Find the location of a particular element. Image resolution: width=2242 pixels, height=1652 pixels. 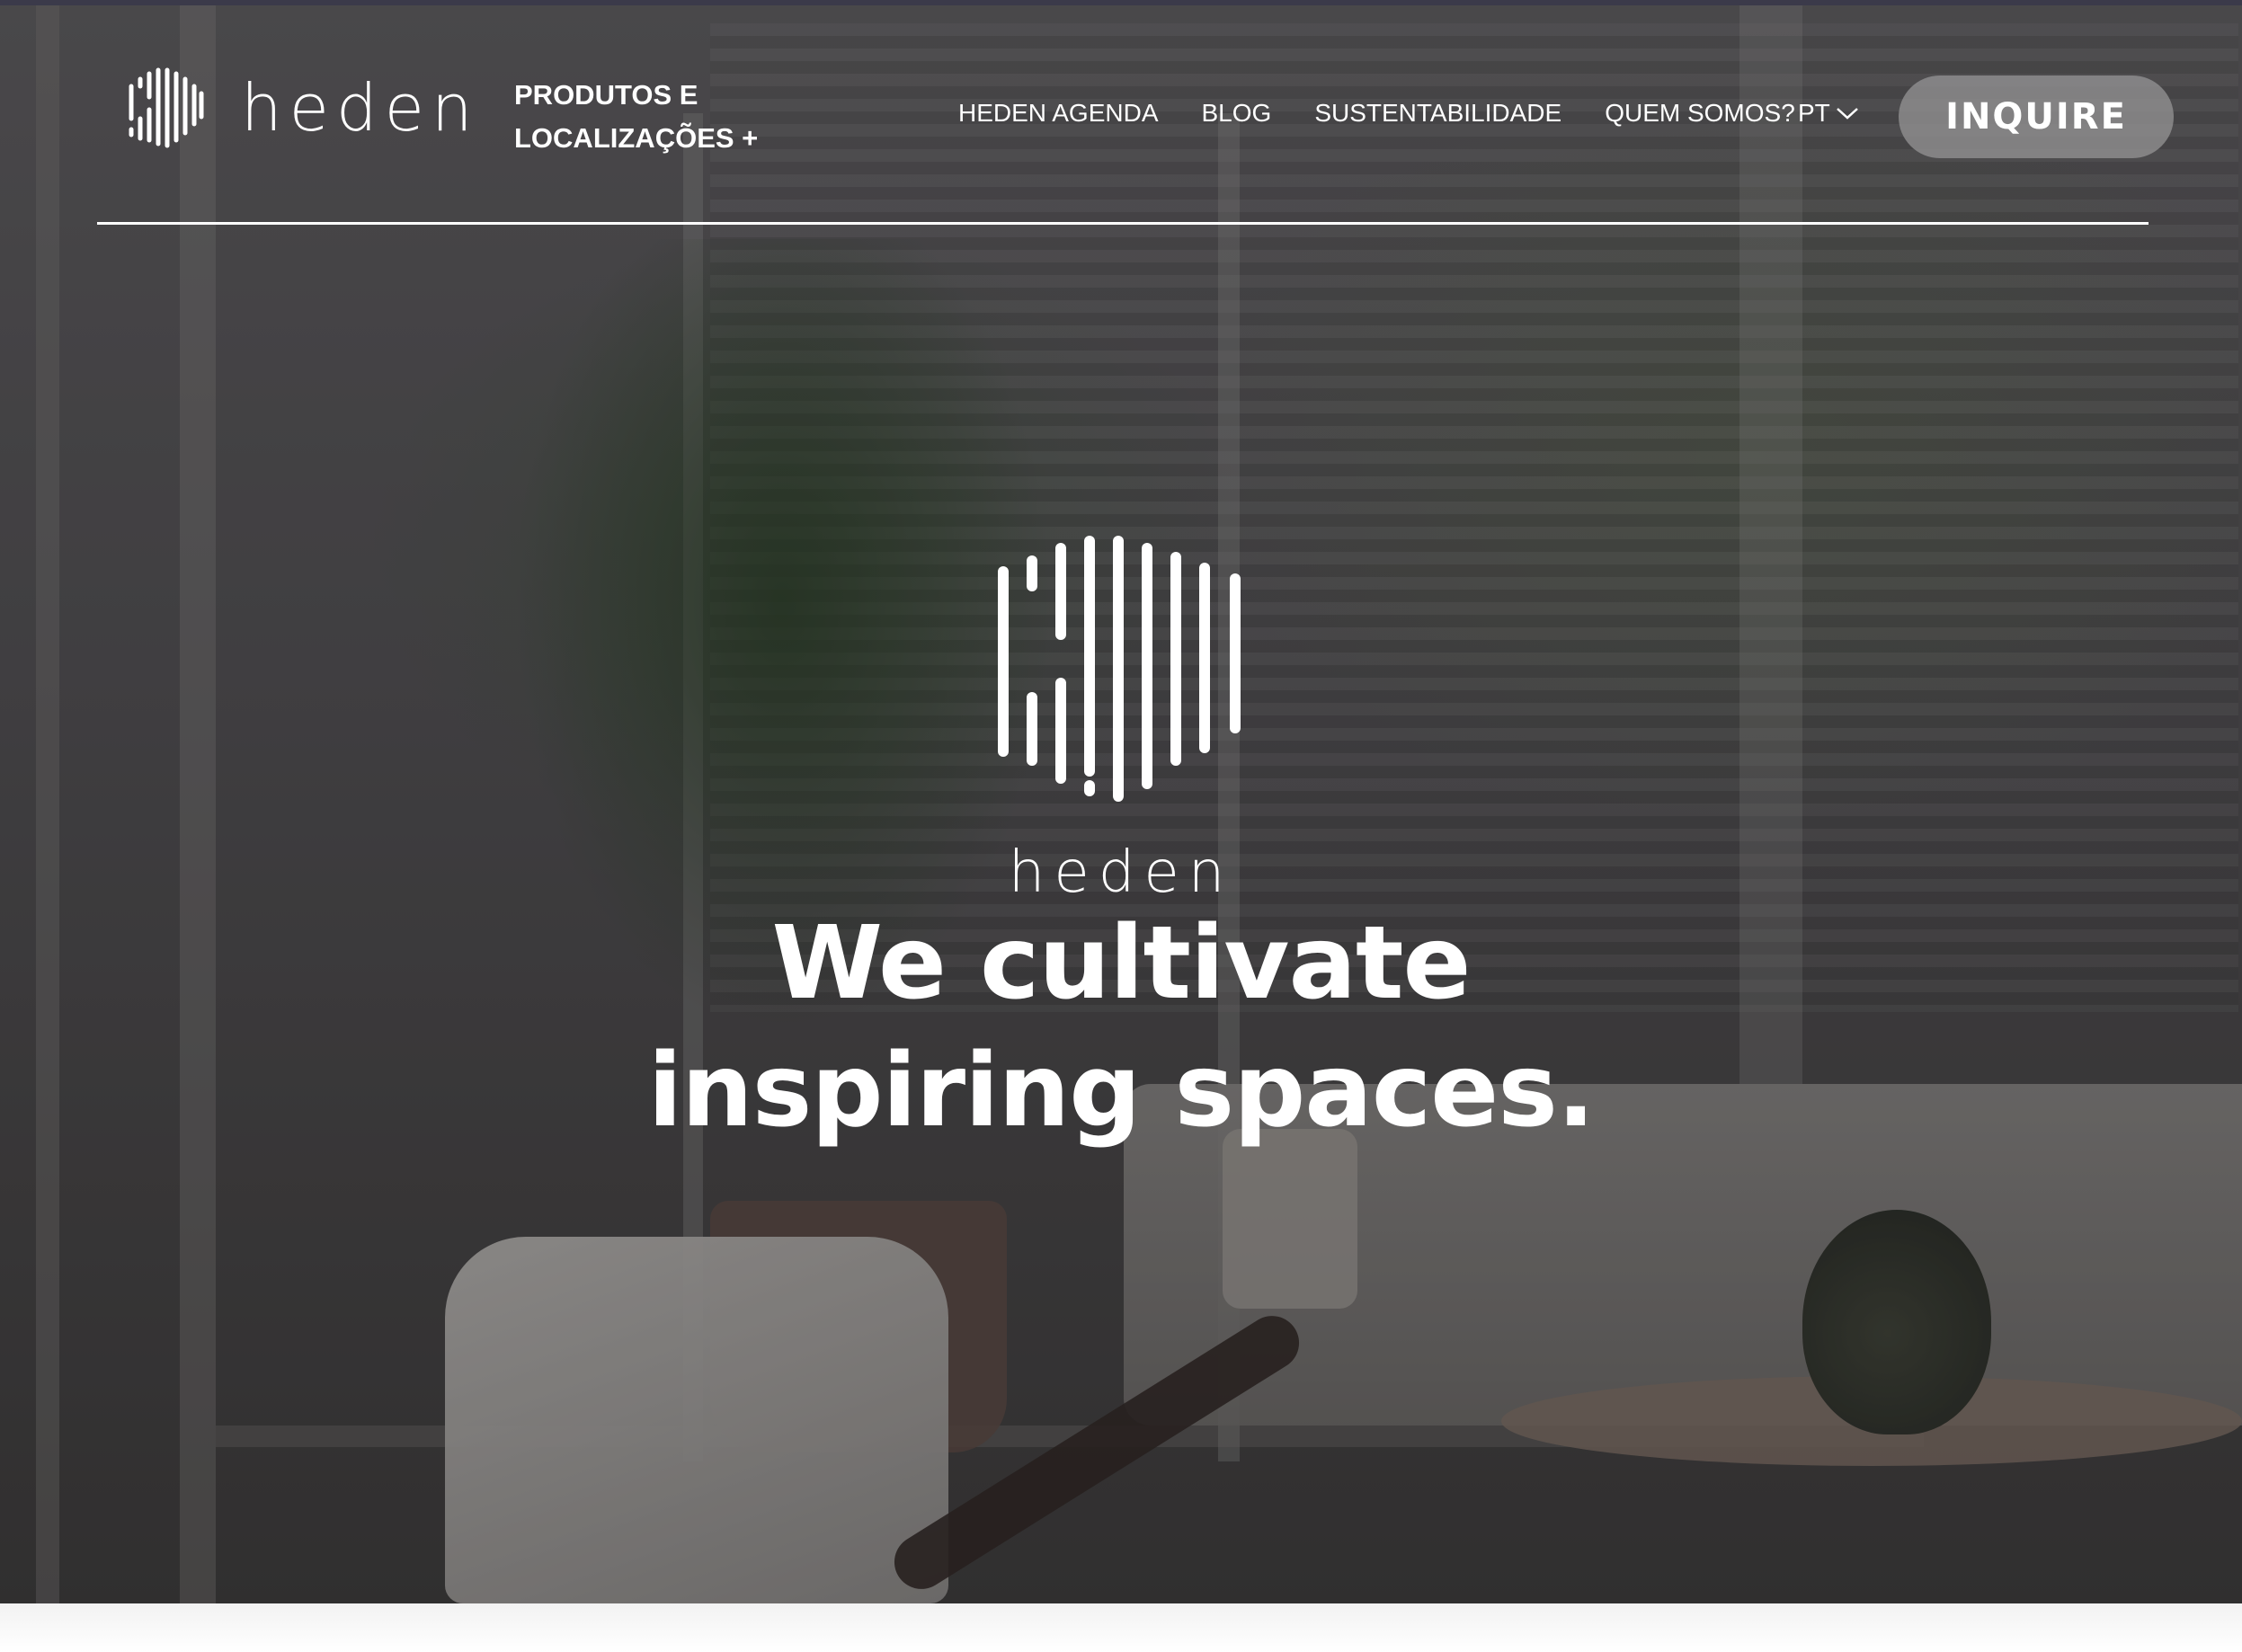

language-selector: PT is located at coordinates (1828, 113).